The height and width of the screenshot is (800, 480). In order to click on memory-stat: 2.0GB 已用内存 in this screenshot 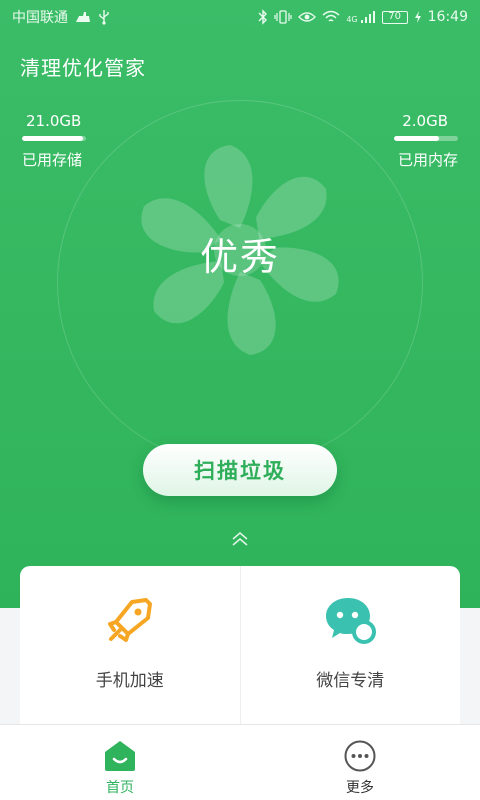, I will do `click(426, 141)`.